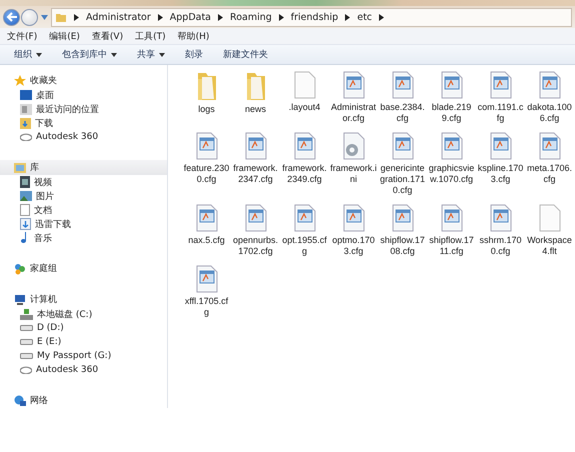  Describe the element at coordinates (364, 17) in the screenshot. I see `breadcrumb-item: etc` at that location.